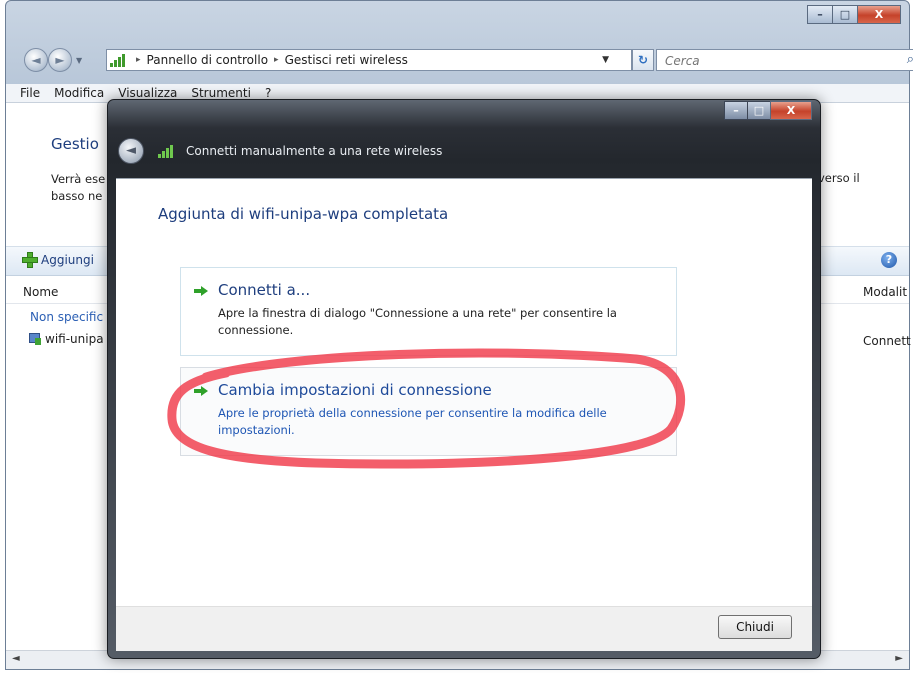 This screenshot has height=673, width=913. What do you see at coordinates (839, 178) in the screenshot?
I see `description-right: verso il` at bounding box center [839, 178].